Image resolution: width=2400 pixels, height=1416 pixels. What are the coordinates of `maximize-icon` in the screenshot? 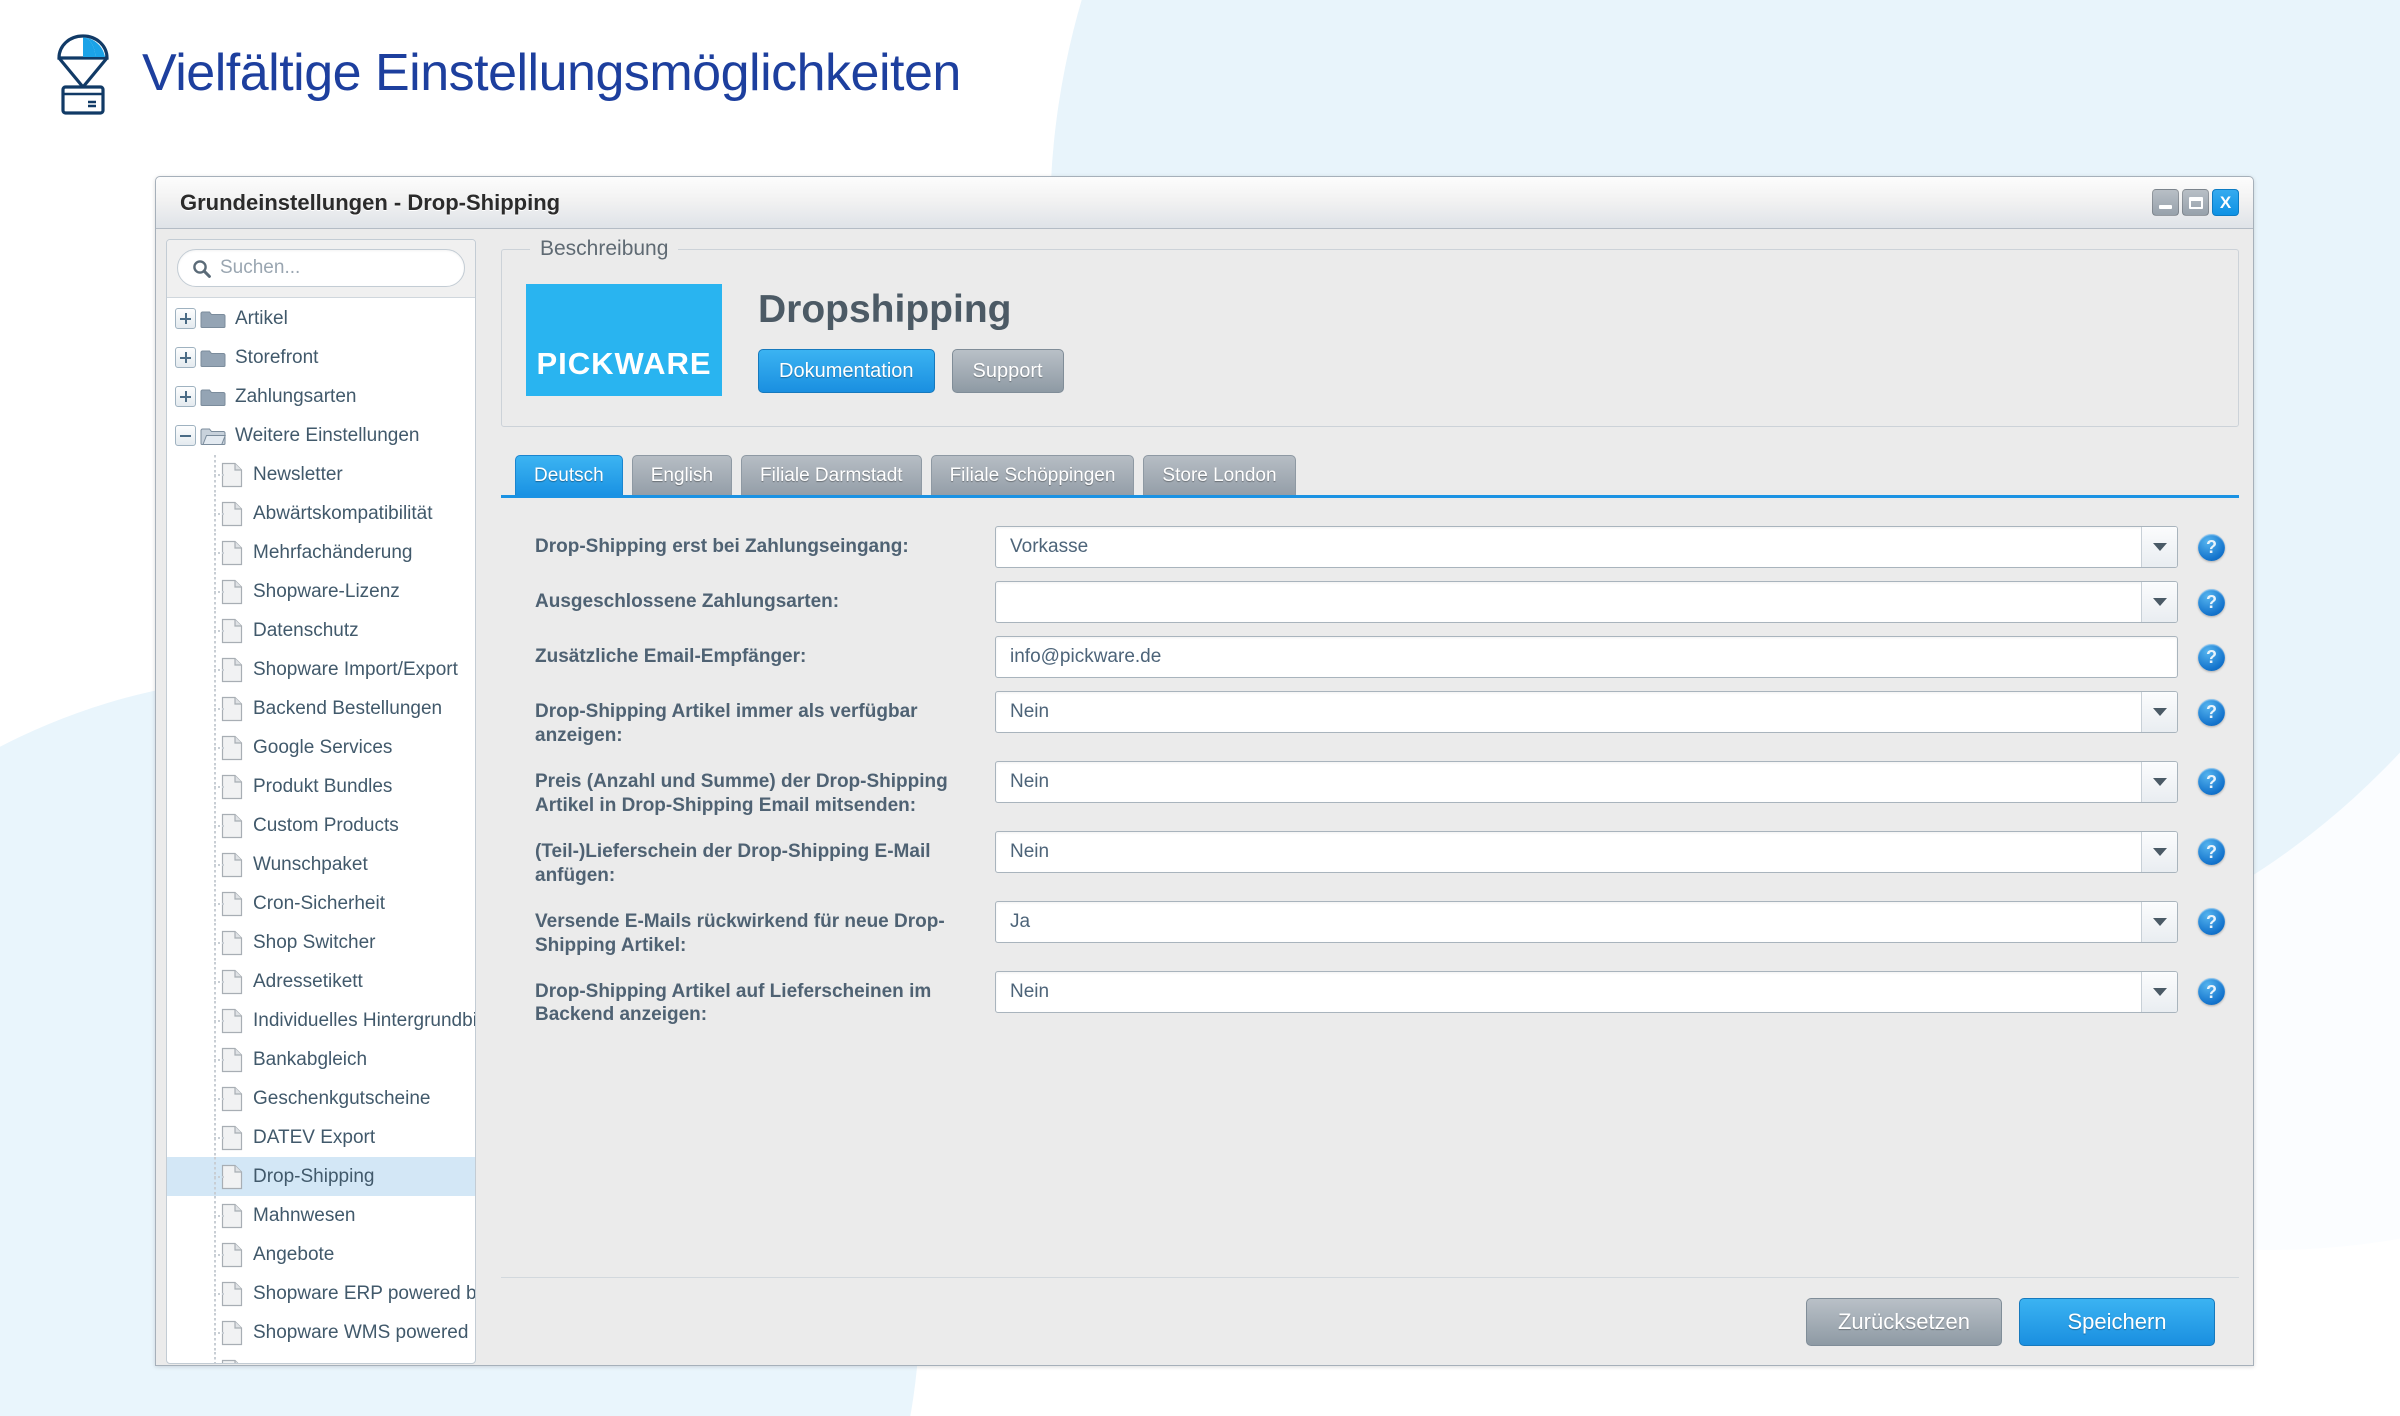 It's located at (2195, 202).